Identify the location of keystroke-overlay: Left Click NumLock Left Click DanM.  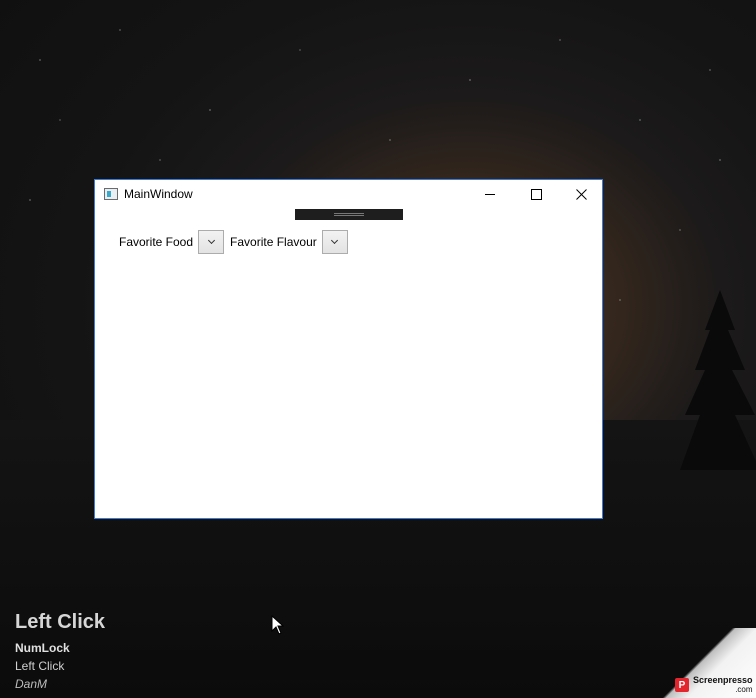
(60, 651).